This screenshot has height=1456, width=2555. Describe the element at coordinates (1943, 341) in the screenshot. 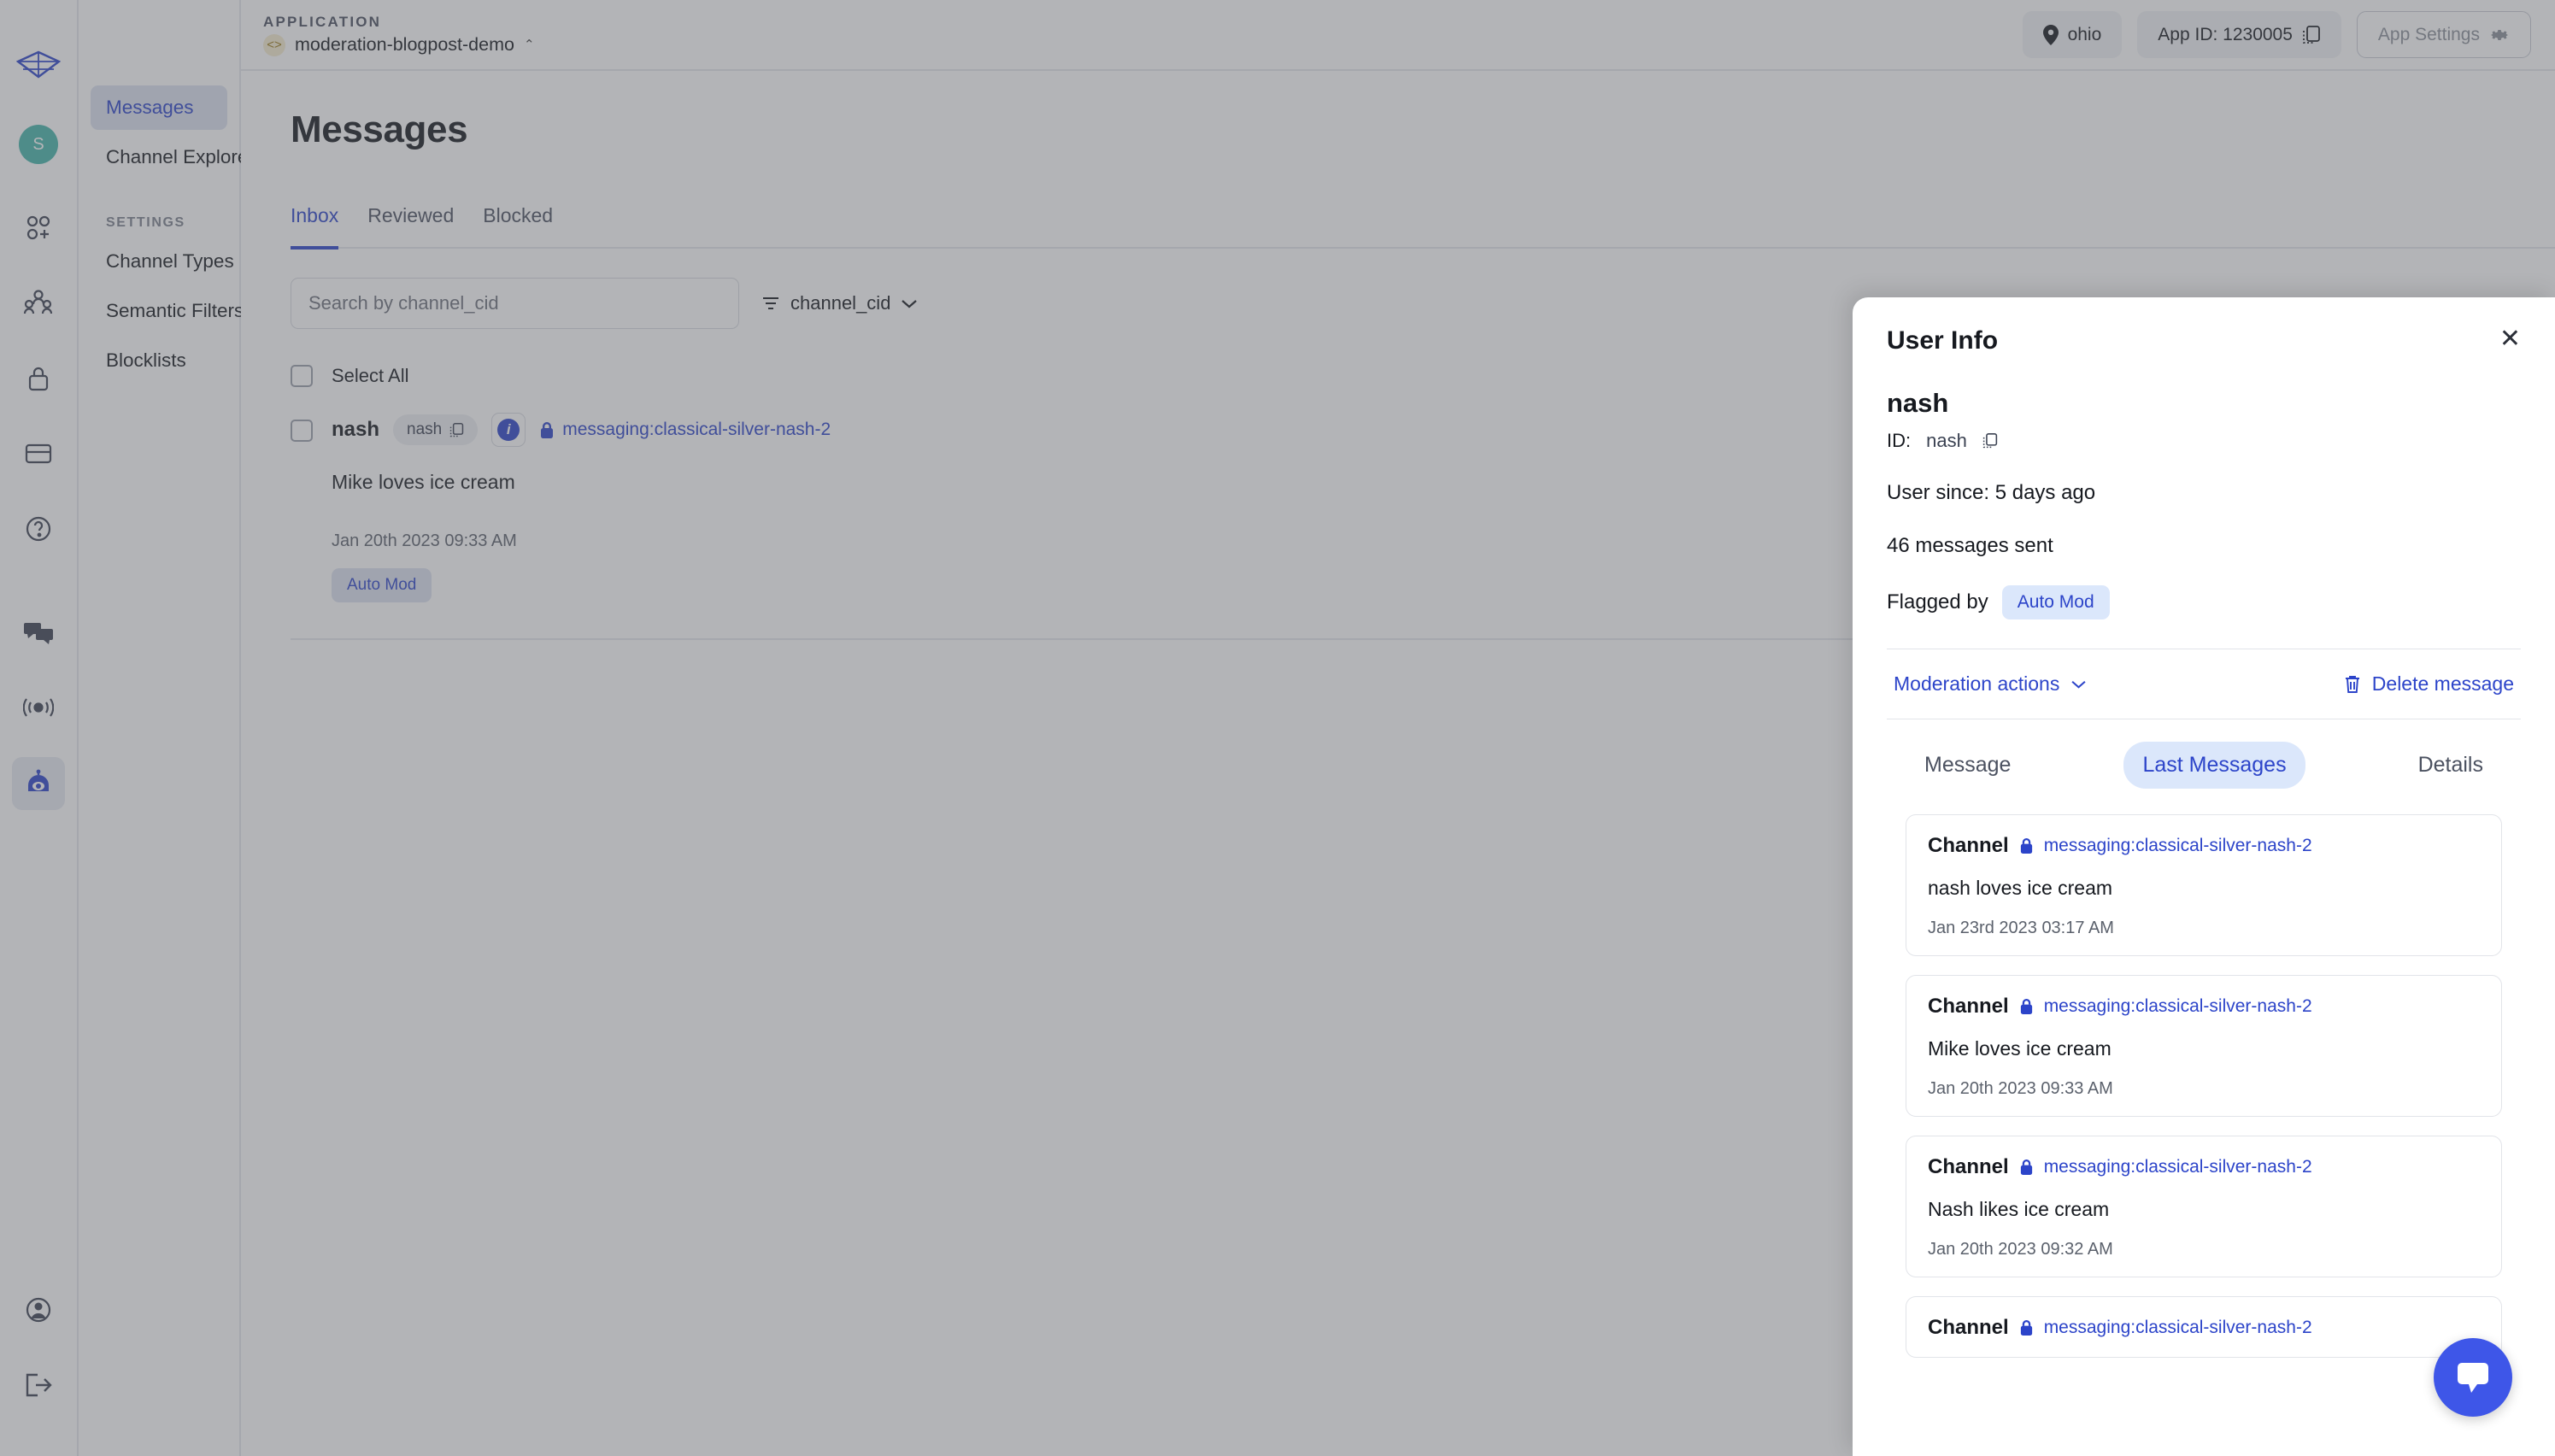

I see `panel-title: User Info` at that location.